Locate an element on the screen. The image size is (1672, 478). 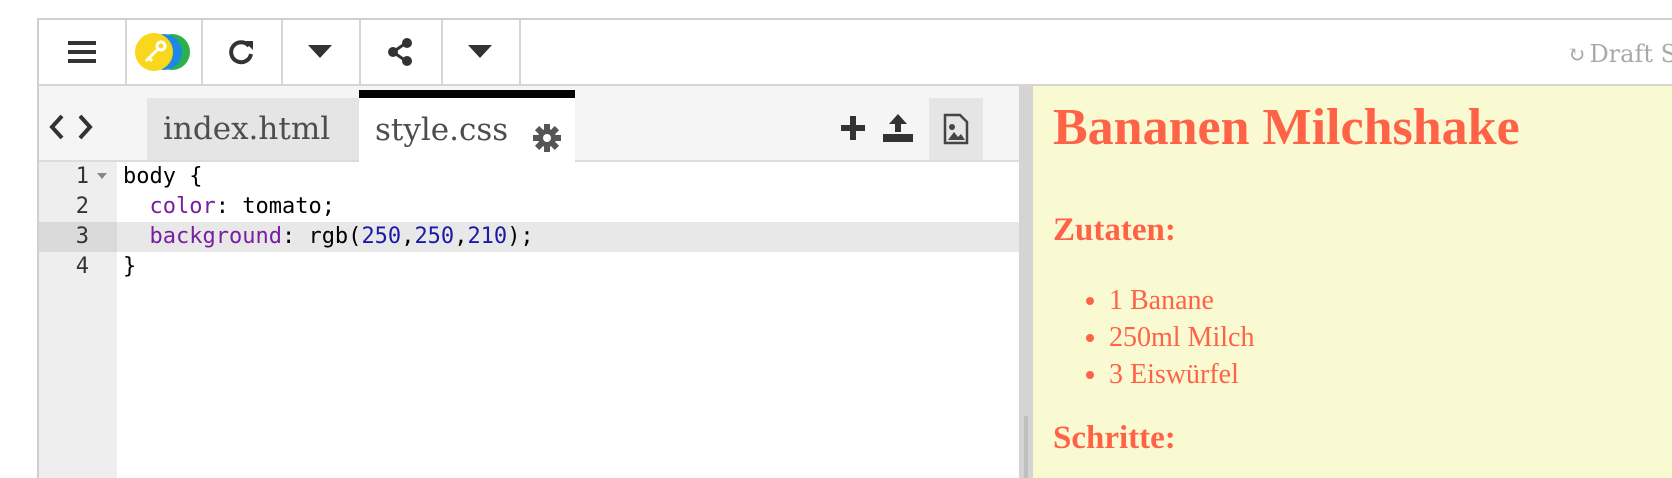
draft-status: ↻ Draft S is located at coordinates (1619, 54).